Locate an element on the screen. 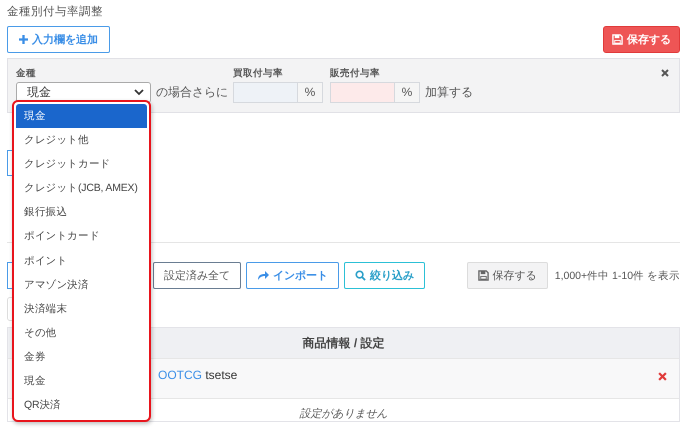 Image resolution: width=687 pixels, height=429 pixels. section-title: 金種別付与率調整 is located at coordinates (55, 12).